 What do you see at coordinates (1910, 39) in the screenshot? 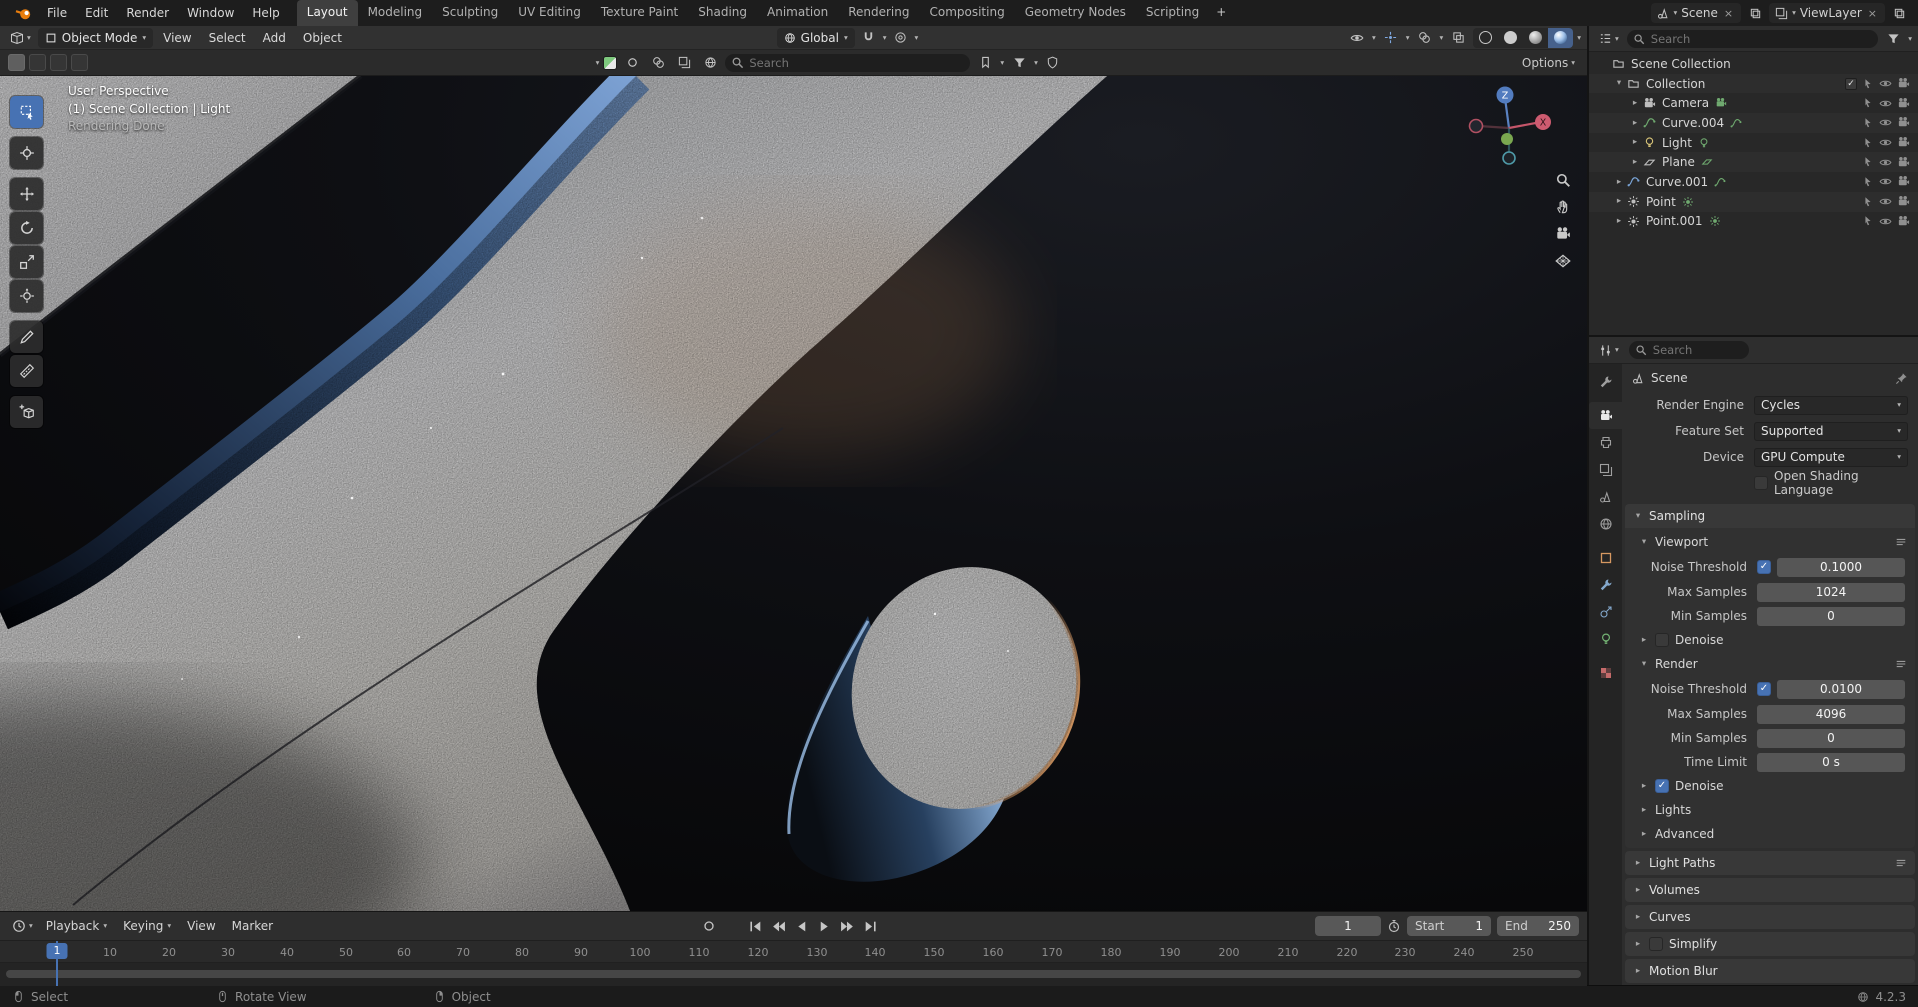
I see `filter-dropdown-icon` at bounding box center [1910, 39].